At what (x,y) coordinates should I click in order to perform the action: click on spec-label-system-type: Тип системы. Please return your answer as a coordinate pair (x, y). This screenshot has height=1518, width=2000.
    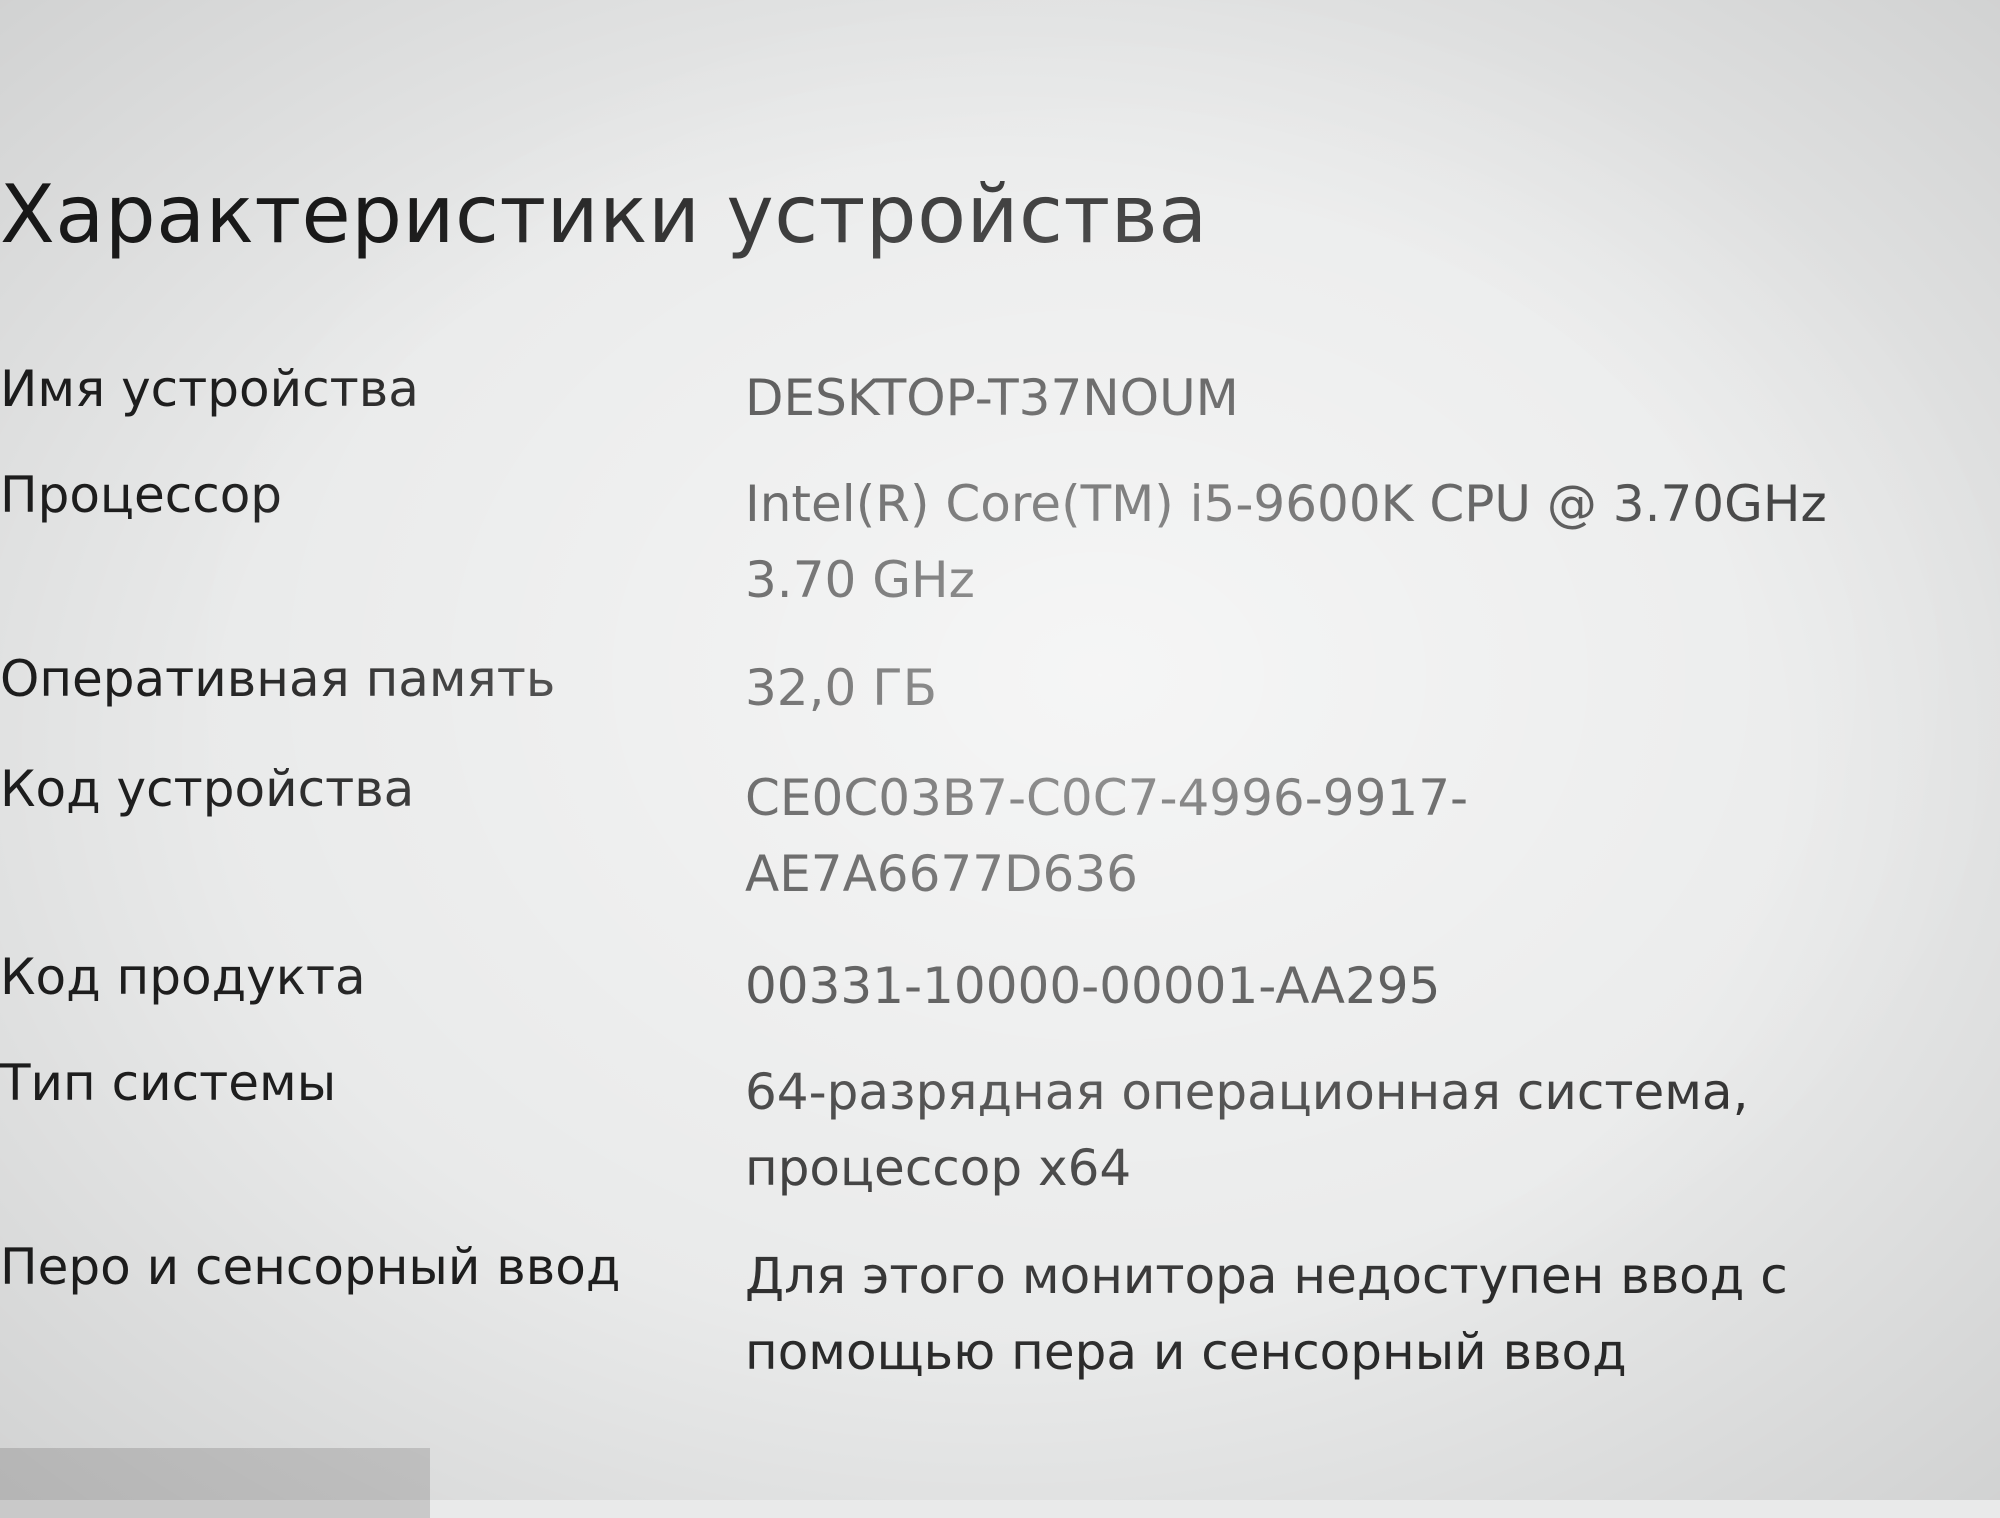
    Looking at the image, I should click on (168, 1083).